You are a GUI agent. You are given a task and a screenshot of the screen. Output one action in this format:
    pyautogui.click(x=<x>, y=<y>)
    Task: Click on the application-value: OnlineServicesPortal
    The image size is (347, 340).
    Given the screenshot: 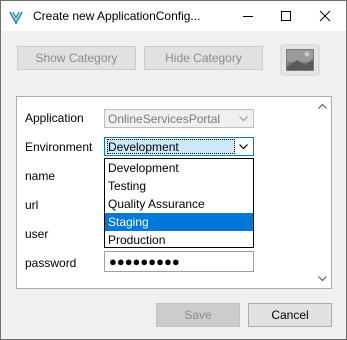 What is the action you would take?
    pyautogui.click(x=164, y=119)
    